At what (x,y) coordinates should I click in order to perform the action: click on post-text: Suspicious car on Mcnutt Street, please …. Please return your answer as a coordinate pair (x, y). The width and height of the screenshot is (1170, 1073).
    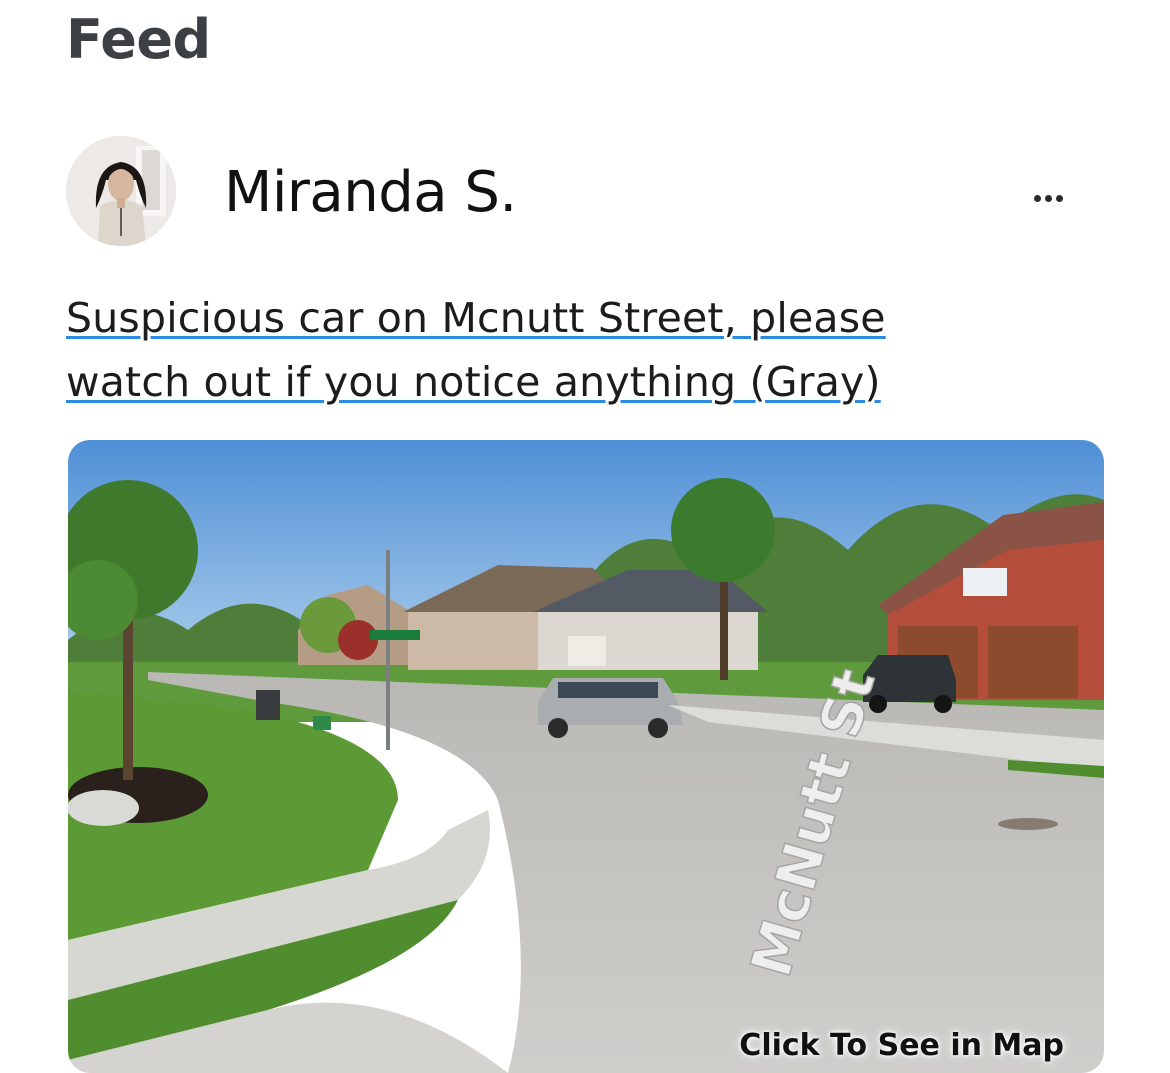
    Looking at the image, I should click on (526, 350).